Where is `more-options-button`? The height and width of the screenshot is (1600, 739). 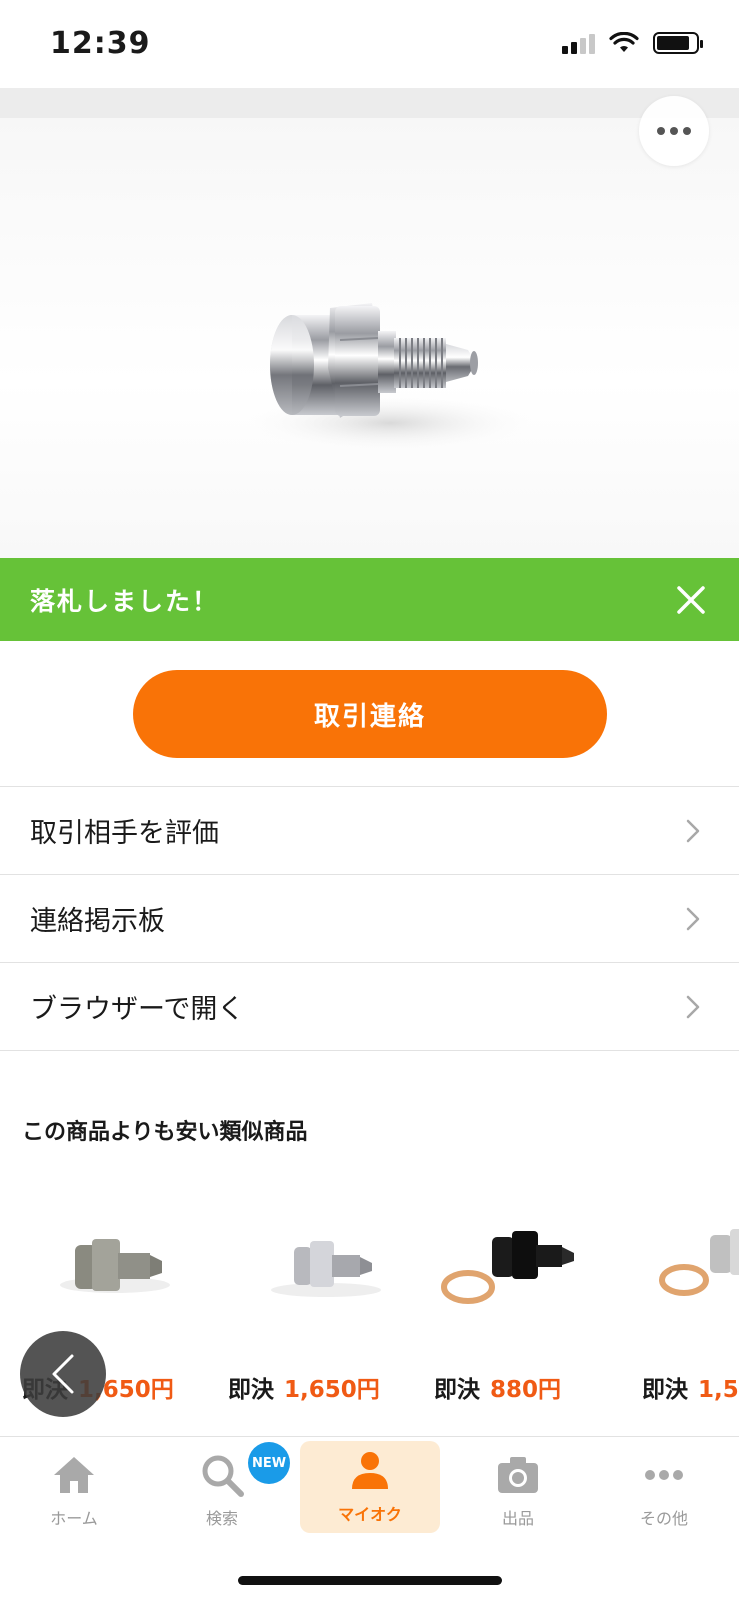 more-options-button is located at coordinates (674, 131).